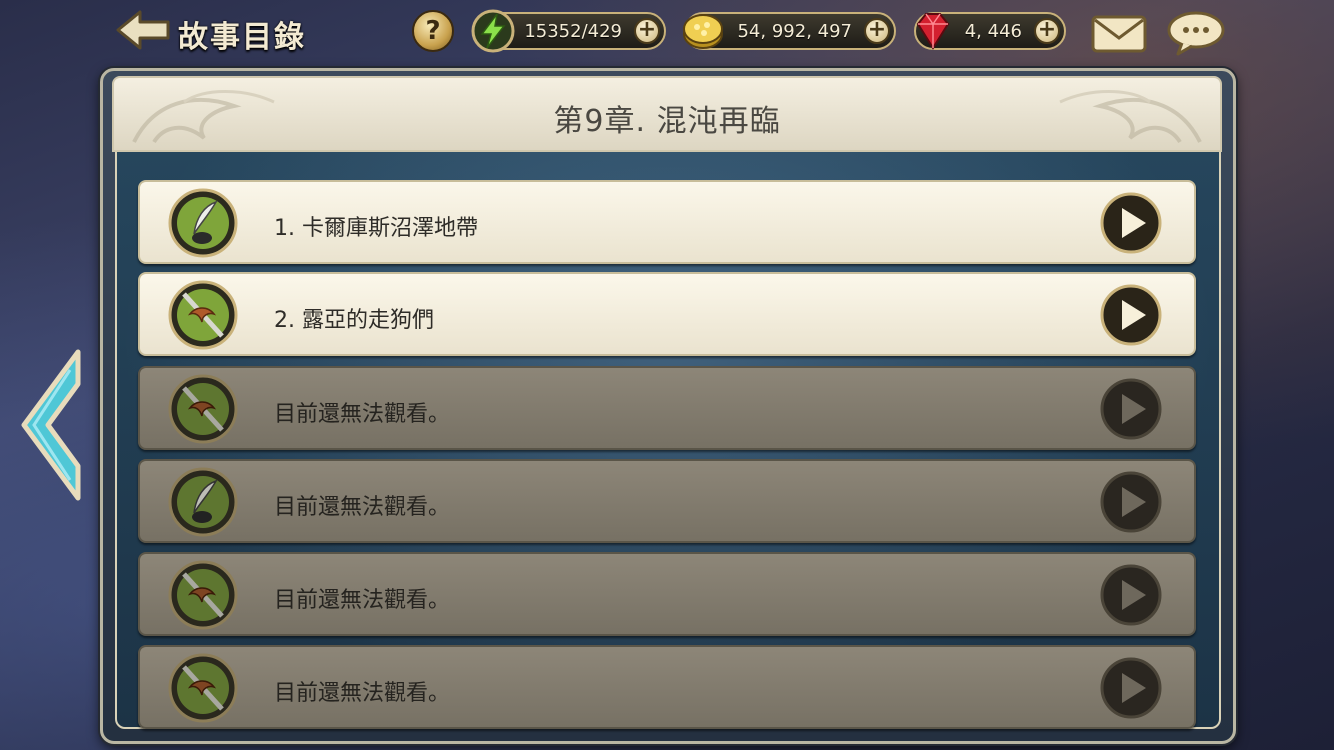  I want to click on page-title: 故事目錄, so click(242, 37).